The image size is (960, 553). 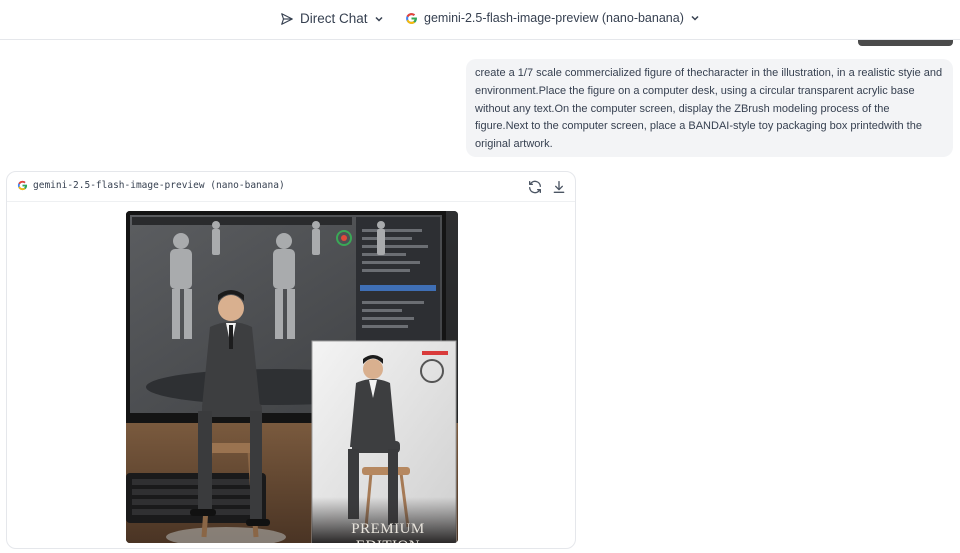 What do you see at coordinates (905, 43) in the screenshot?
I see `previous-image-thumbnail` at bounding box center [905, 43].